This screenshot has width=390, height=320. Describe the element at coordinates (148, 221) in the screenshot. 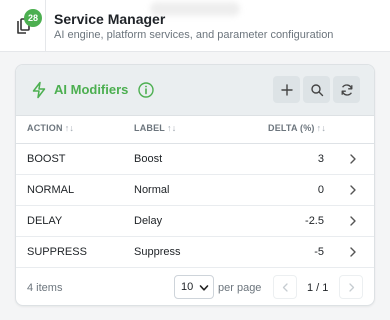

I see `cell-label: Delay` at that location.